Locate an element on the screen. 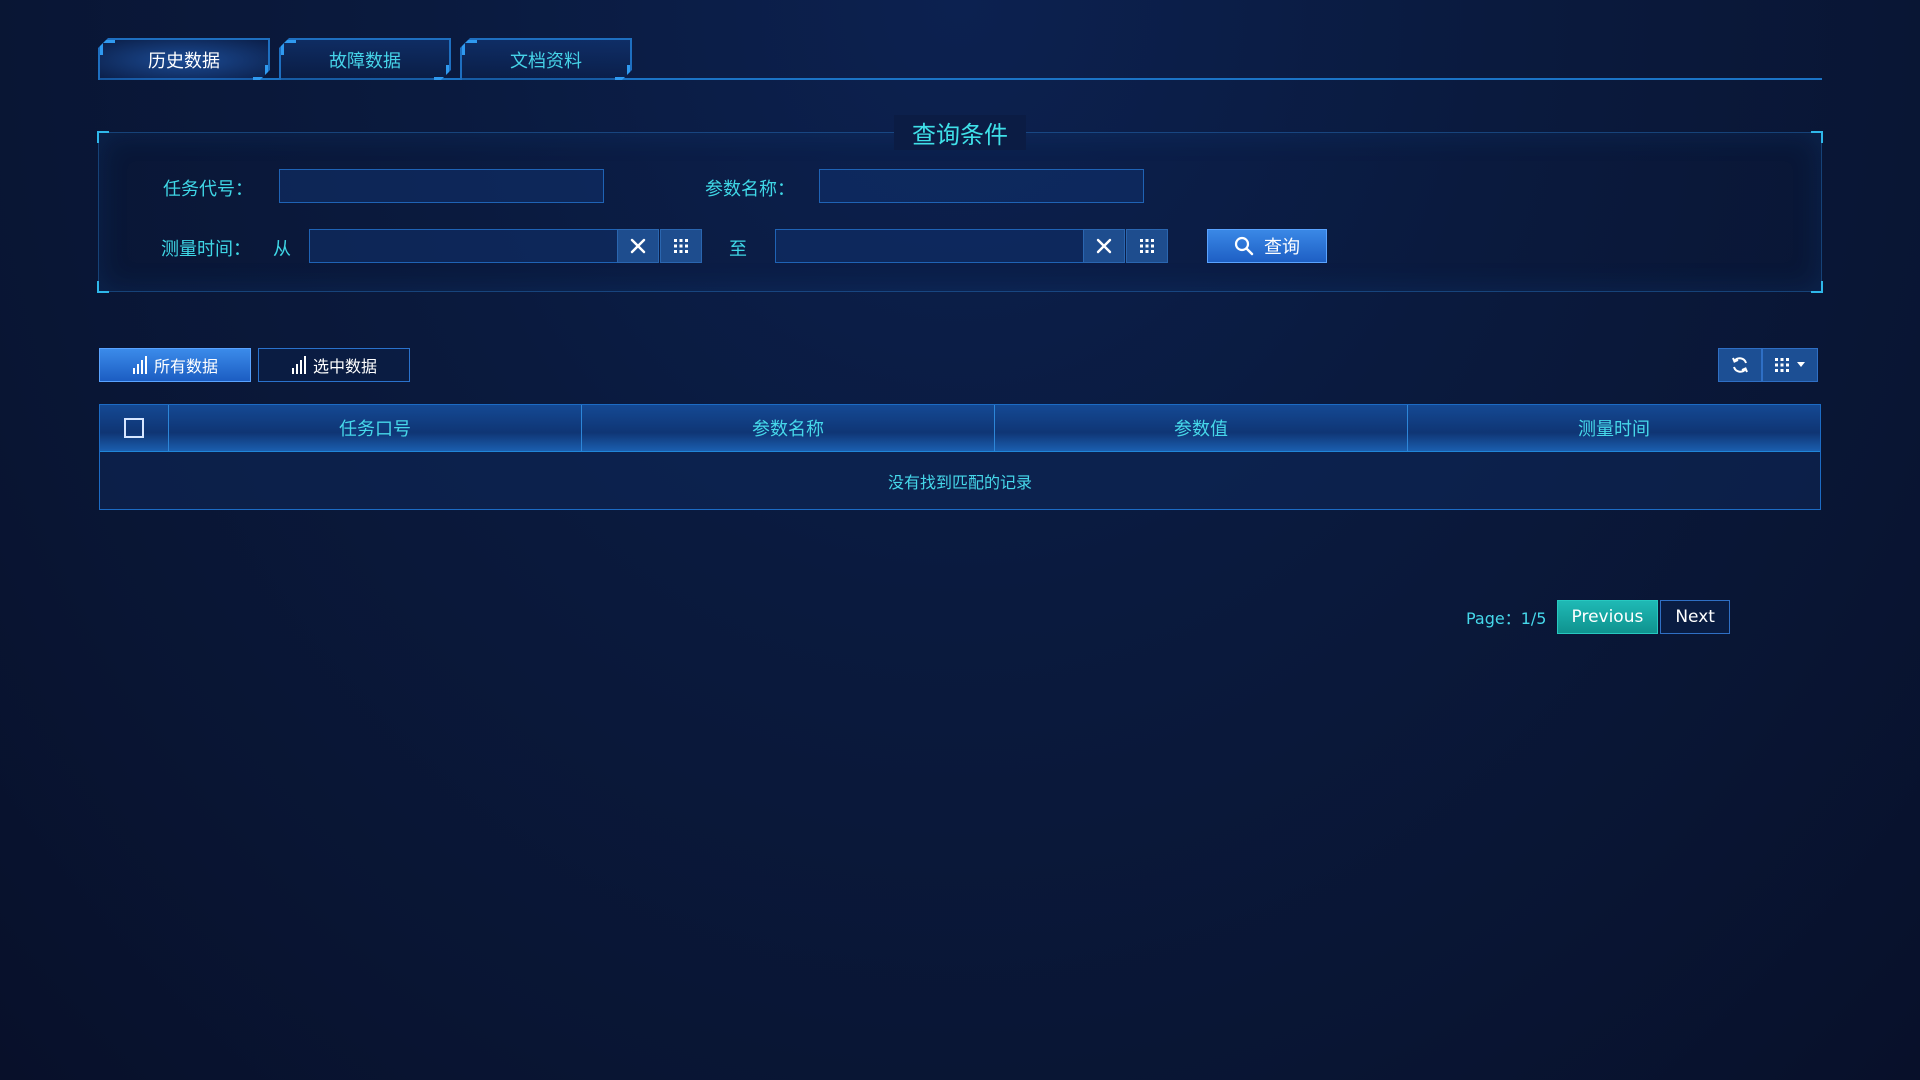  table-header: 任务口号 参数名称 参数值 测量时间 is located at coordinates (960, 428).